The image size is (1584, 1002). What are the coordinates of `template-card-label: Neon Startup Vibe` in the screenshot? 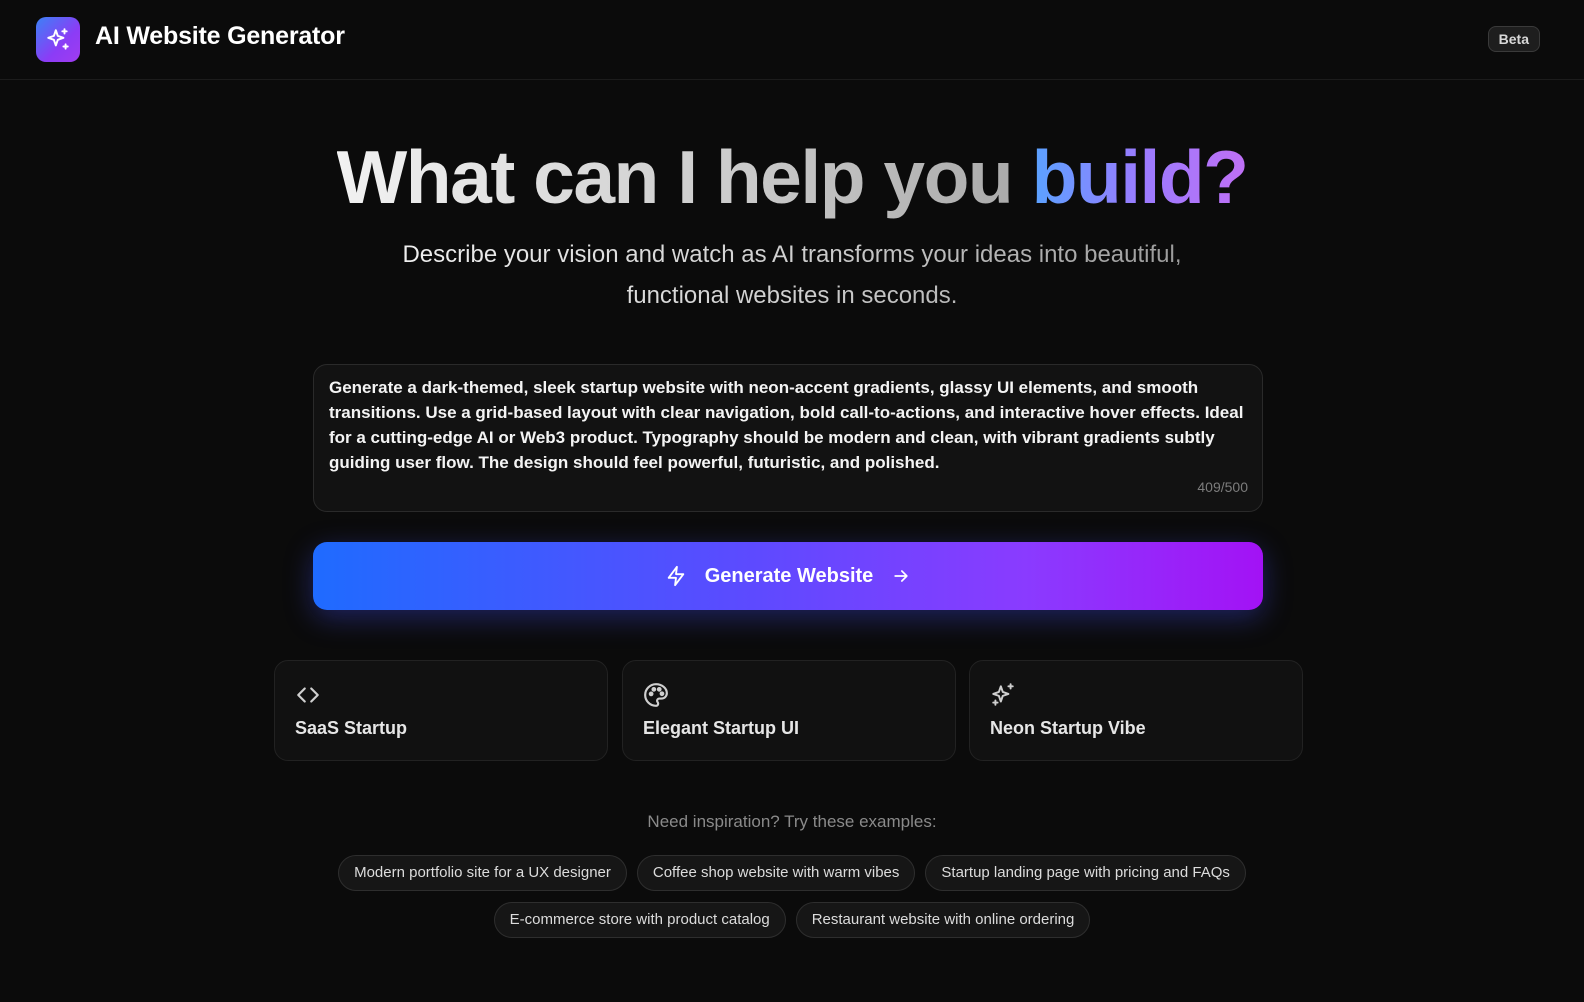 It's located at (1068, 728).